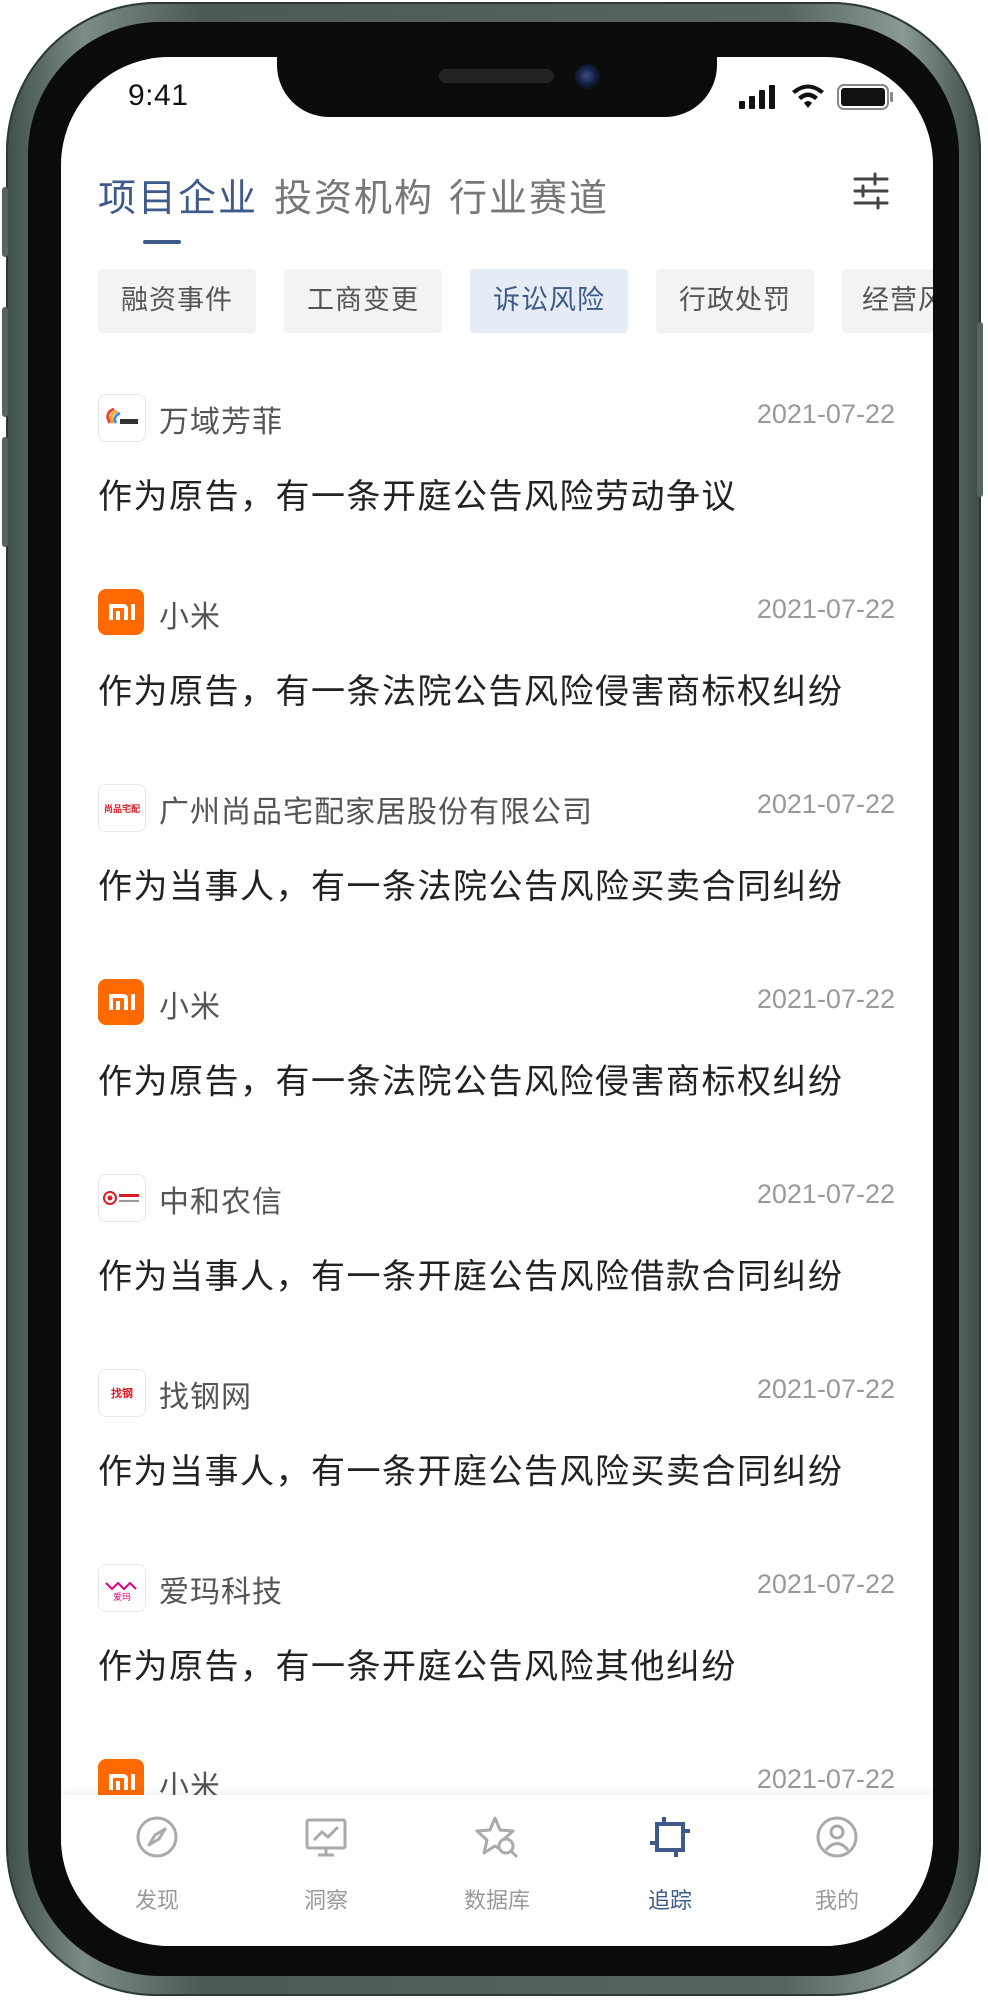  I want to click on company-name: 找钢网, so click(205, 1397).